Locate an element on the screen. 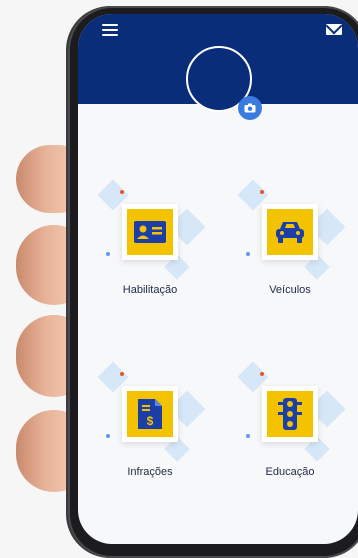  document-dollar-icon: $ is located at coordinates (150, 414).